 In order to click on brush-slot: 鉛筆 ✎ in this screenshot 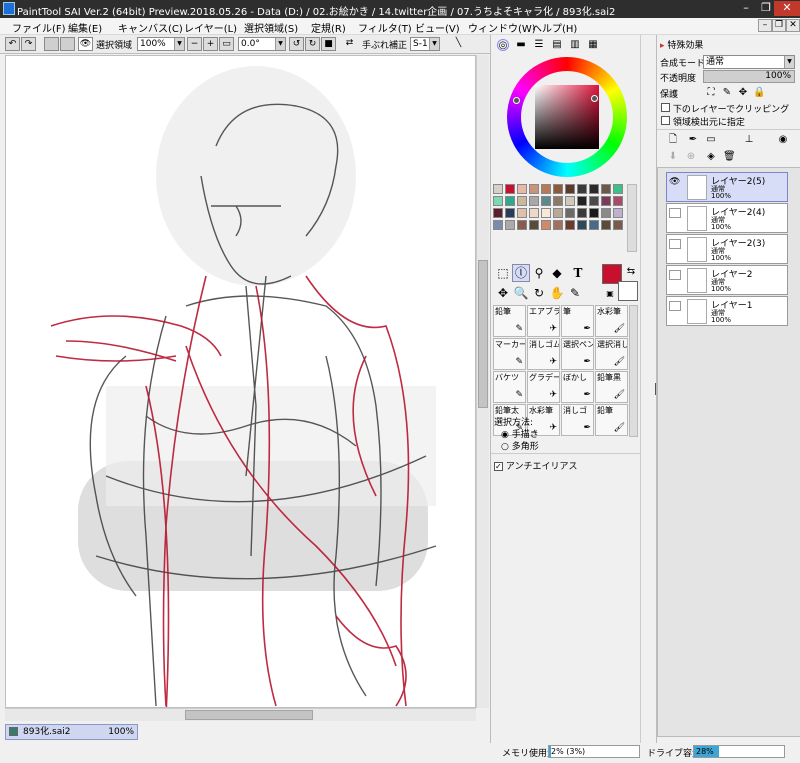, I will do `click(509, 321)`.